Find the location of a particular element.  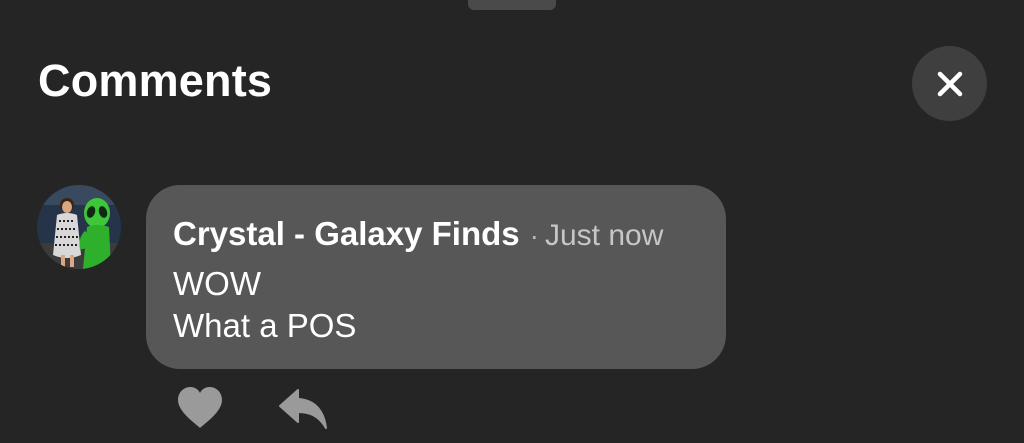

avatar-image is located at coordinates (79, 227).